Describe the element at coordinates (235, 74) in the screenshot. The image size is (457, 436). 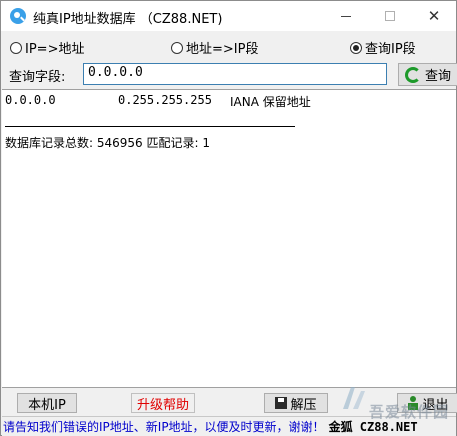
I see `query-input: 0.0.0.0` at that location.